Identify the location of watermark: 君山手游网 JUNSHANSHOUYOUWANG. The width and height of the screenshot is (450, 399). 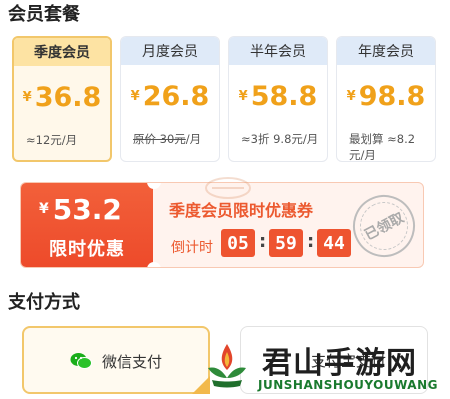
(323, 365).